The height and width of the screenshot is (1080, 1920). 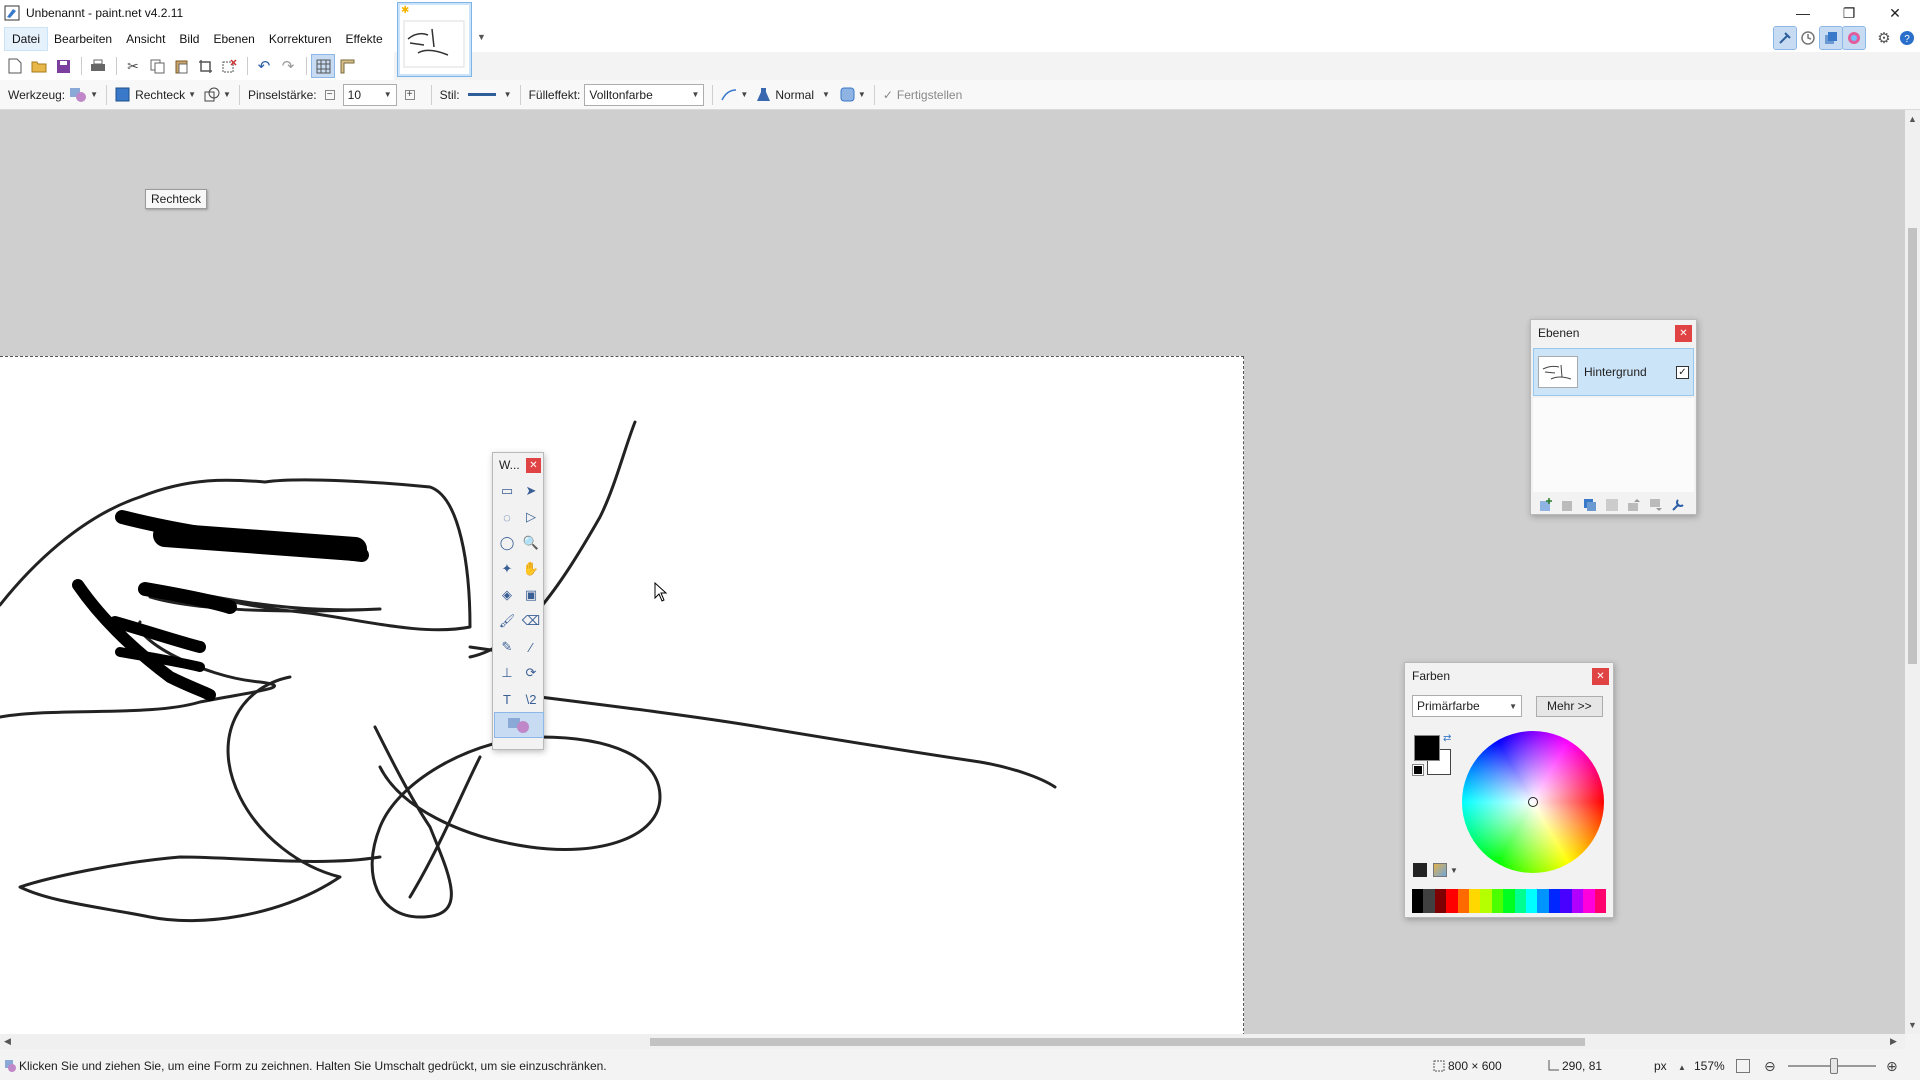 What do you see at coordinates (533, 465) in the screenshot?
I see `tools-window-close-button: ✕` at bounding box center [533, 465].